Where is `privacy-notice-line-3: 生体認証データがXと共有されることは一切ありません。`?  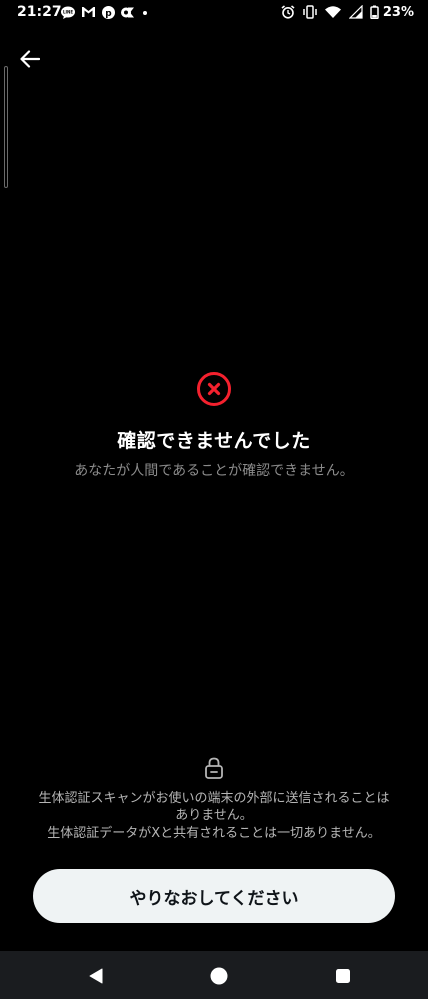
privacy-notice-line-3: 生体認証データがXと共有されることは一切ありません。 is located at coordinates (214, 833).